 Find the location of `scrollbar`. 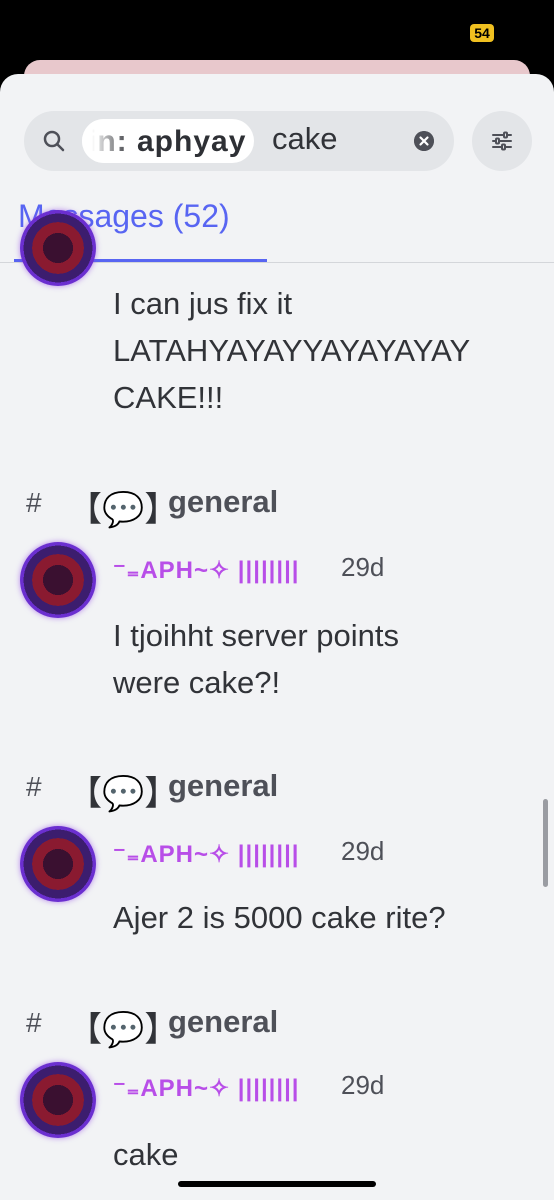

scrollbar is located at coordinates (545, 843).